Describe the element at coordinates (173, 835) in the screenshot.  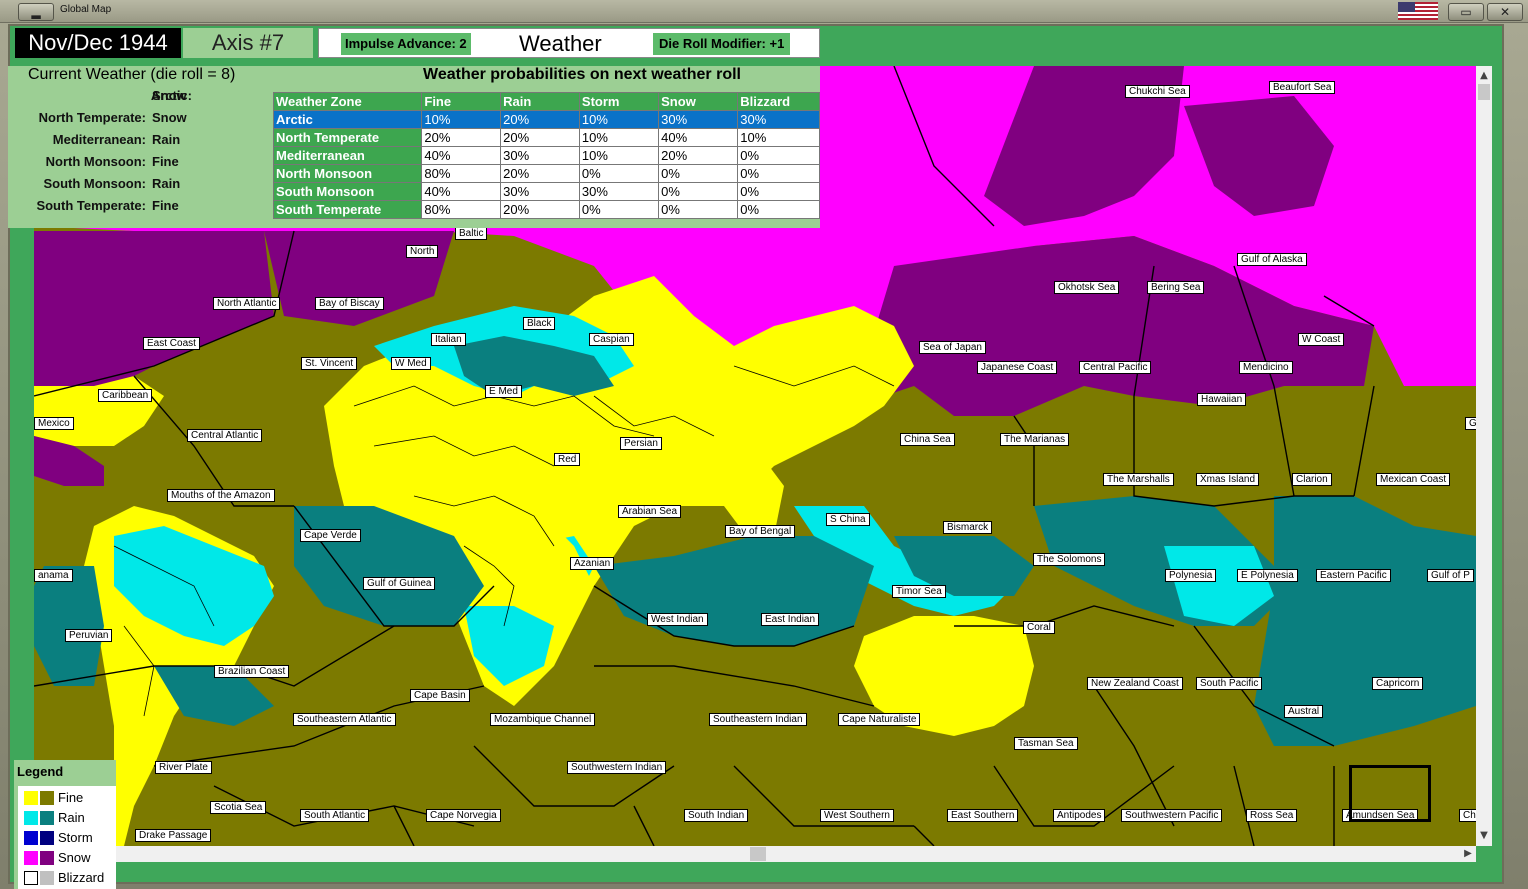
I see `sea-label: Drake Passage` at that location.